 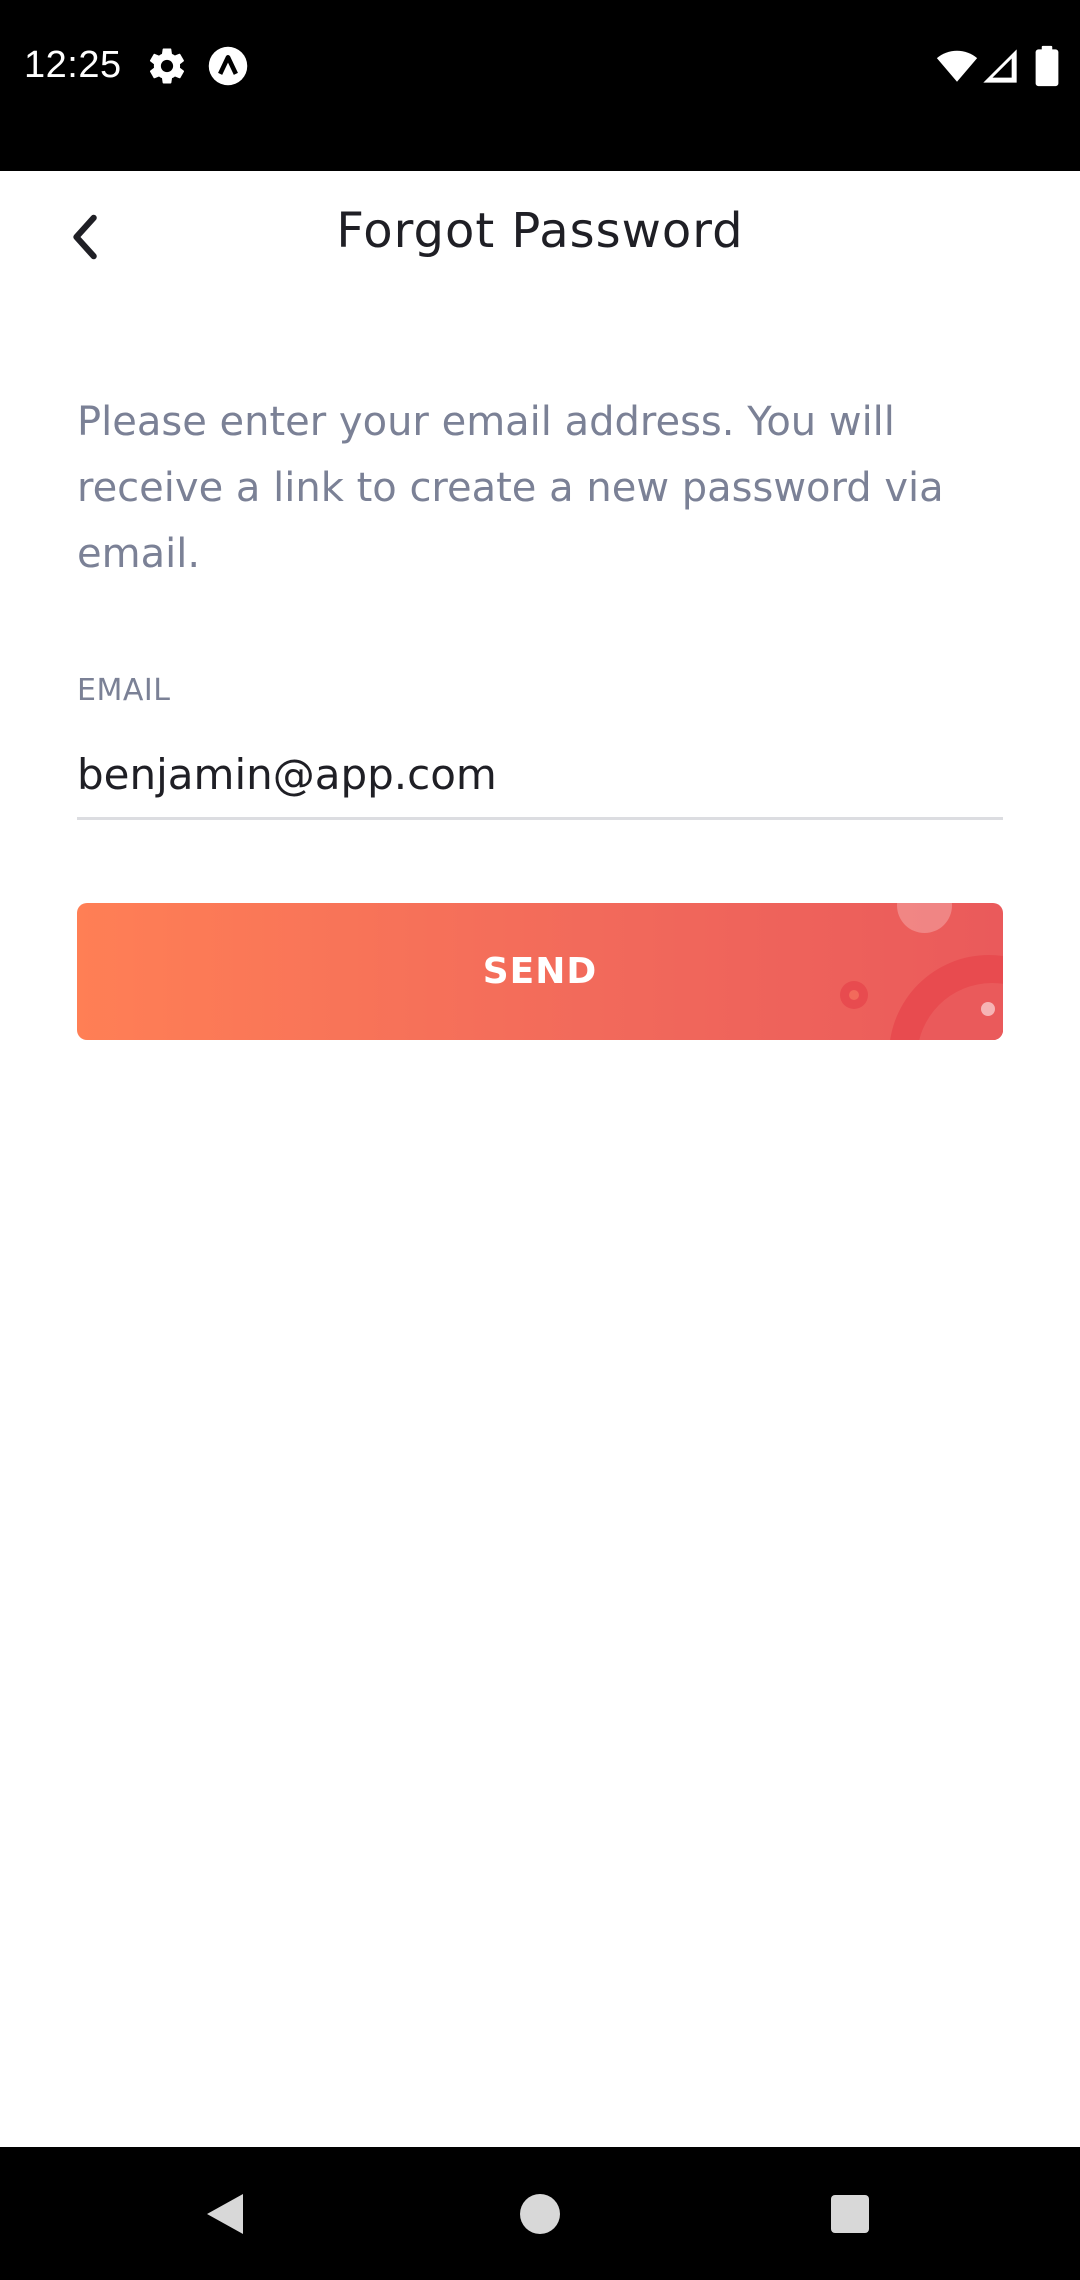 What do you see at coordinates (924, 918) in the screenshot?
I see `decorative-bubble` at bounding box center [924, 918].